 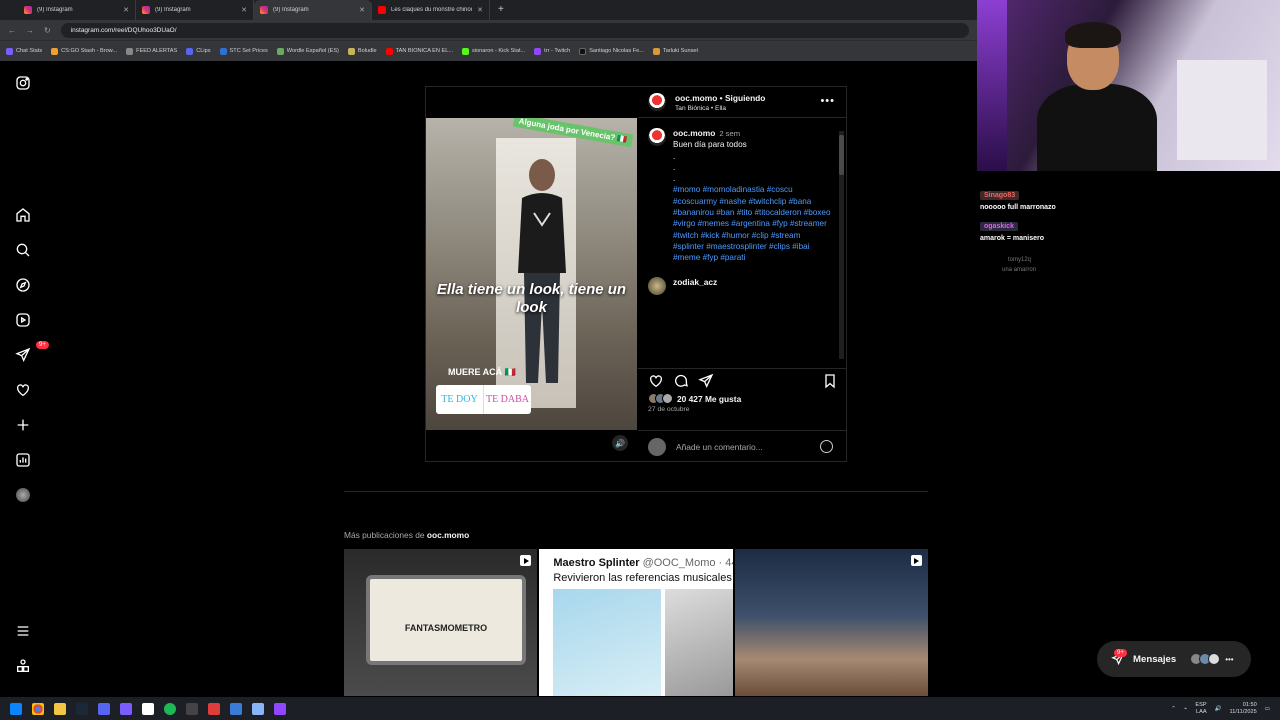 I want to click on instagram-favicon-icon, so click(x=146, y=10).